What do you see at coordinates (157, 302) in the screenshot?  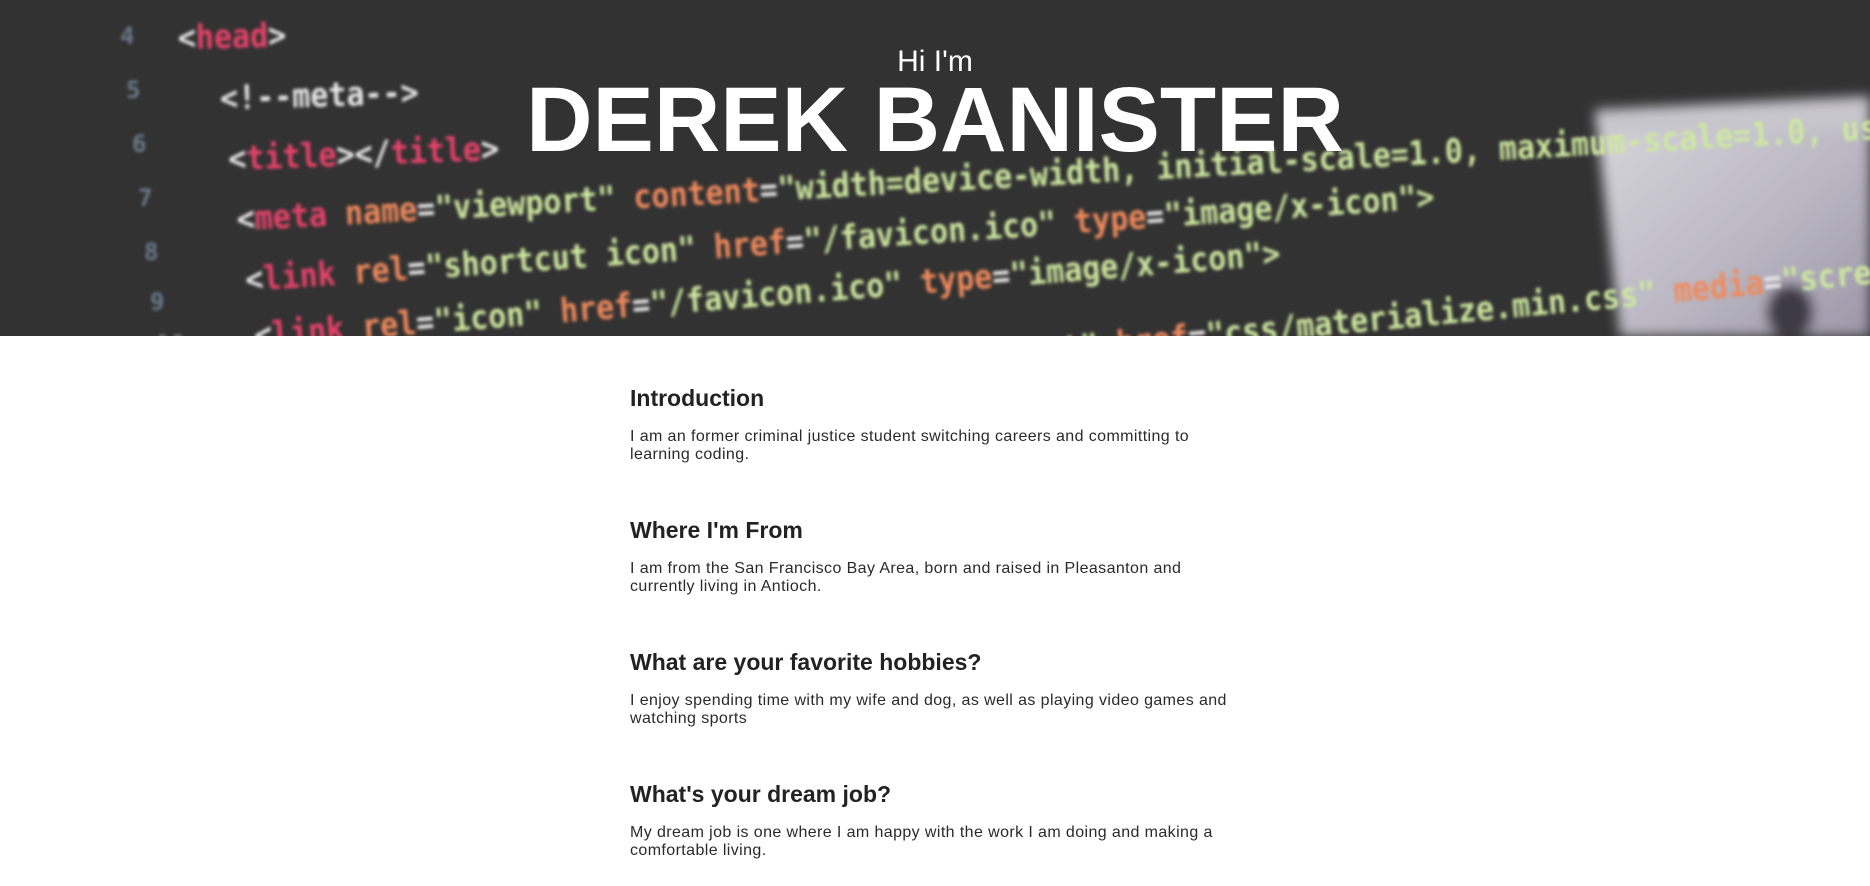 I see `code-line-number: 9` at bounding box center [157, 302].